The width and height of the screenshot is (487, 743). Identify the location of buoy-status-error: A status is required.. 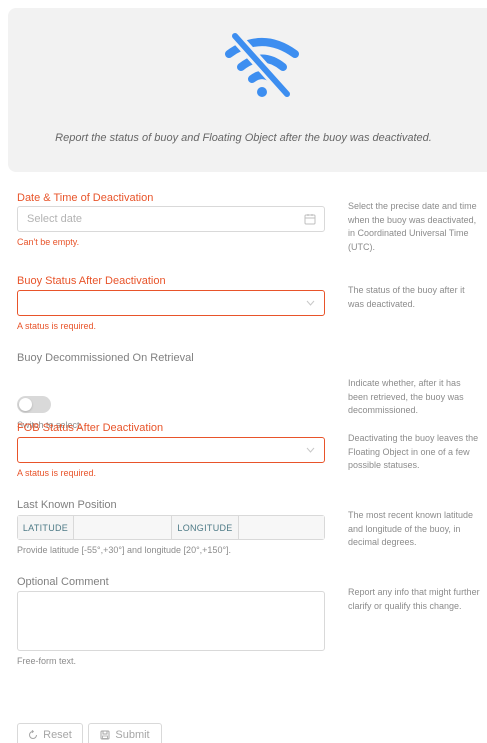
(57, 326).